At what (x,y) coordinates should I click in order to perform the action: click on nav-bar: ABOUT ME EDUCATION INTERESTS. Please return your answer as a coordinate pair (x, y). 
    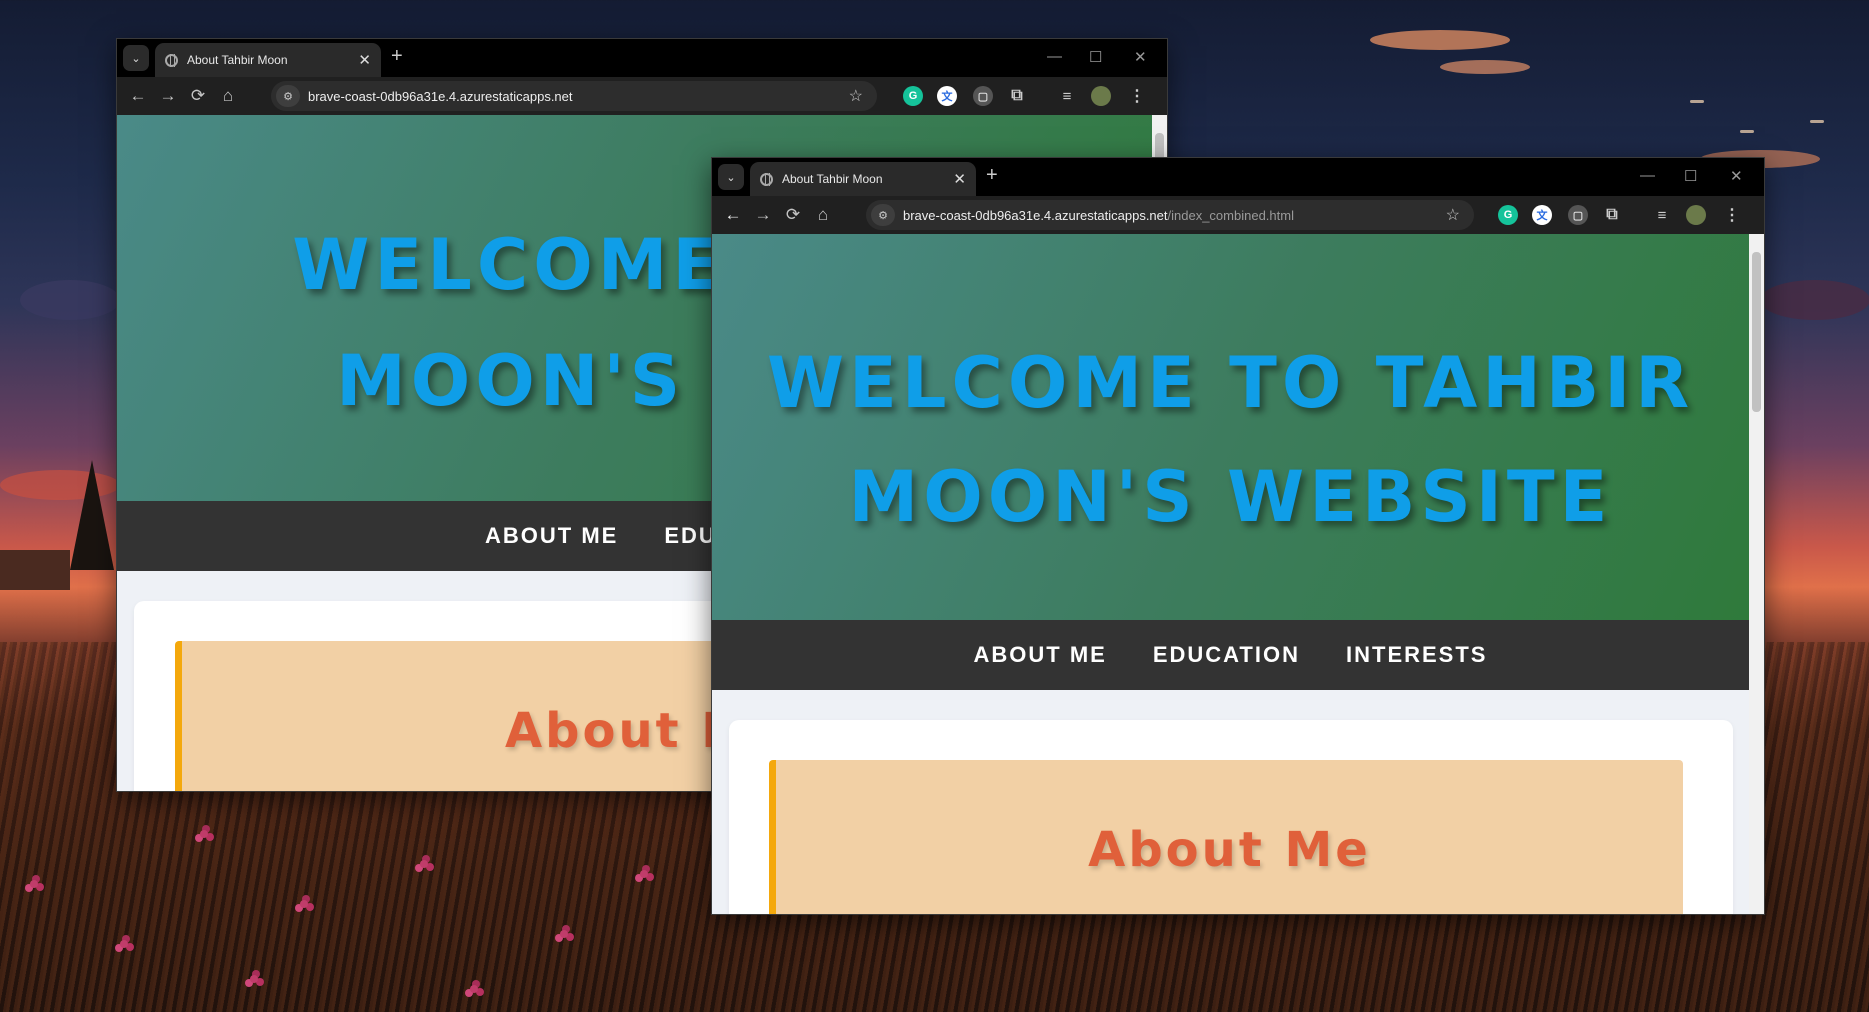
    Looking at the image, I should click on (1230, 655).